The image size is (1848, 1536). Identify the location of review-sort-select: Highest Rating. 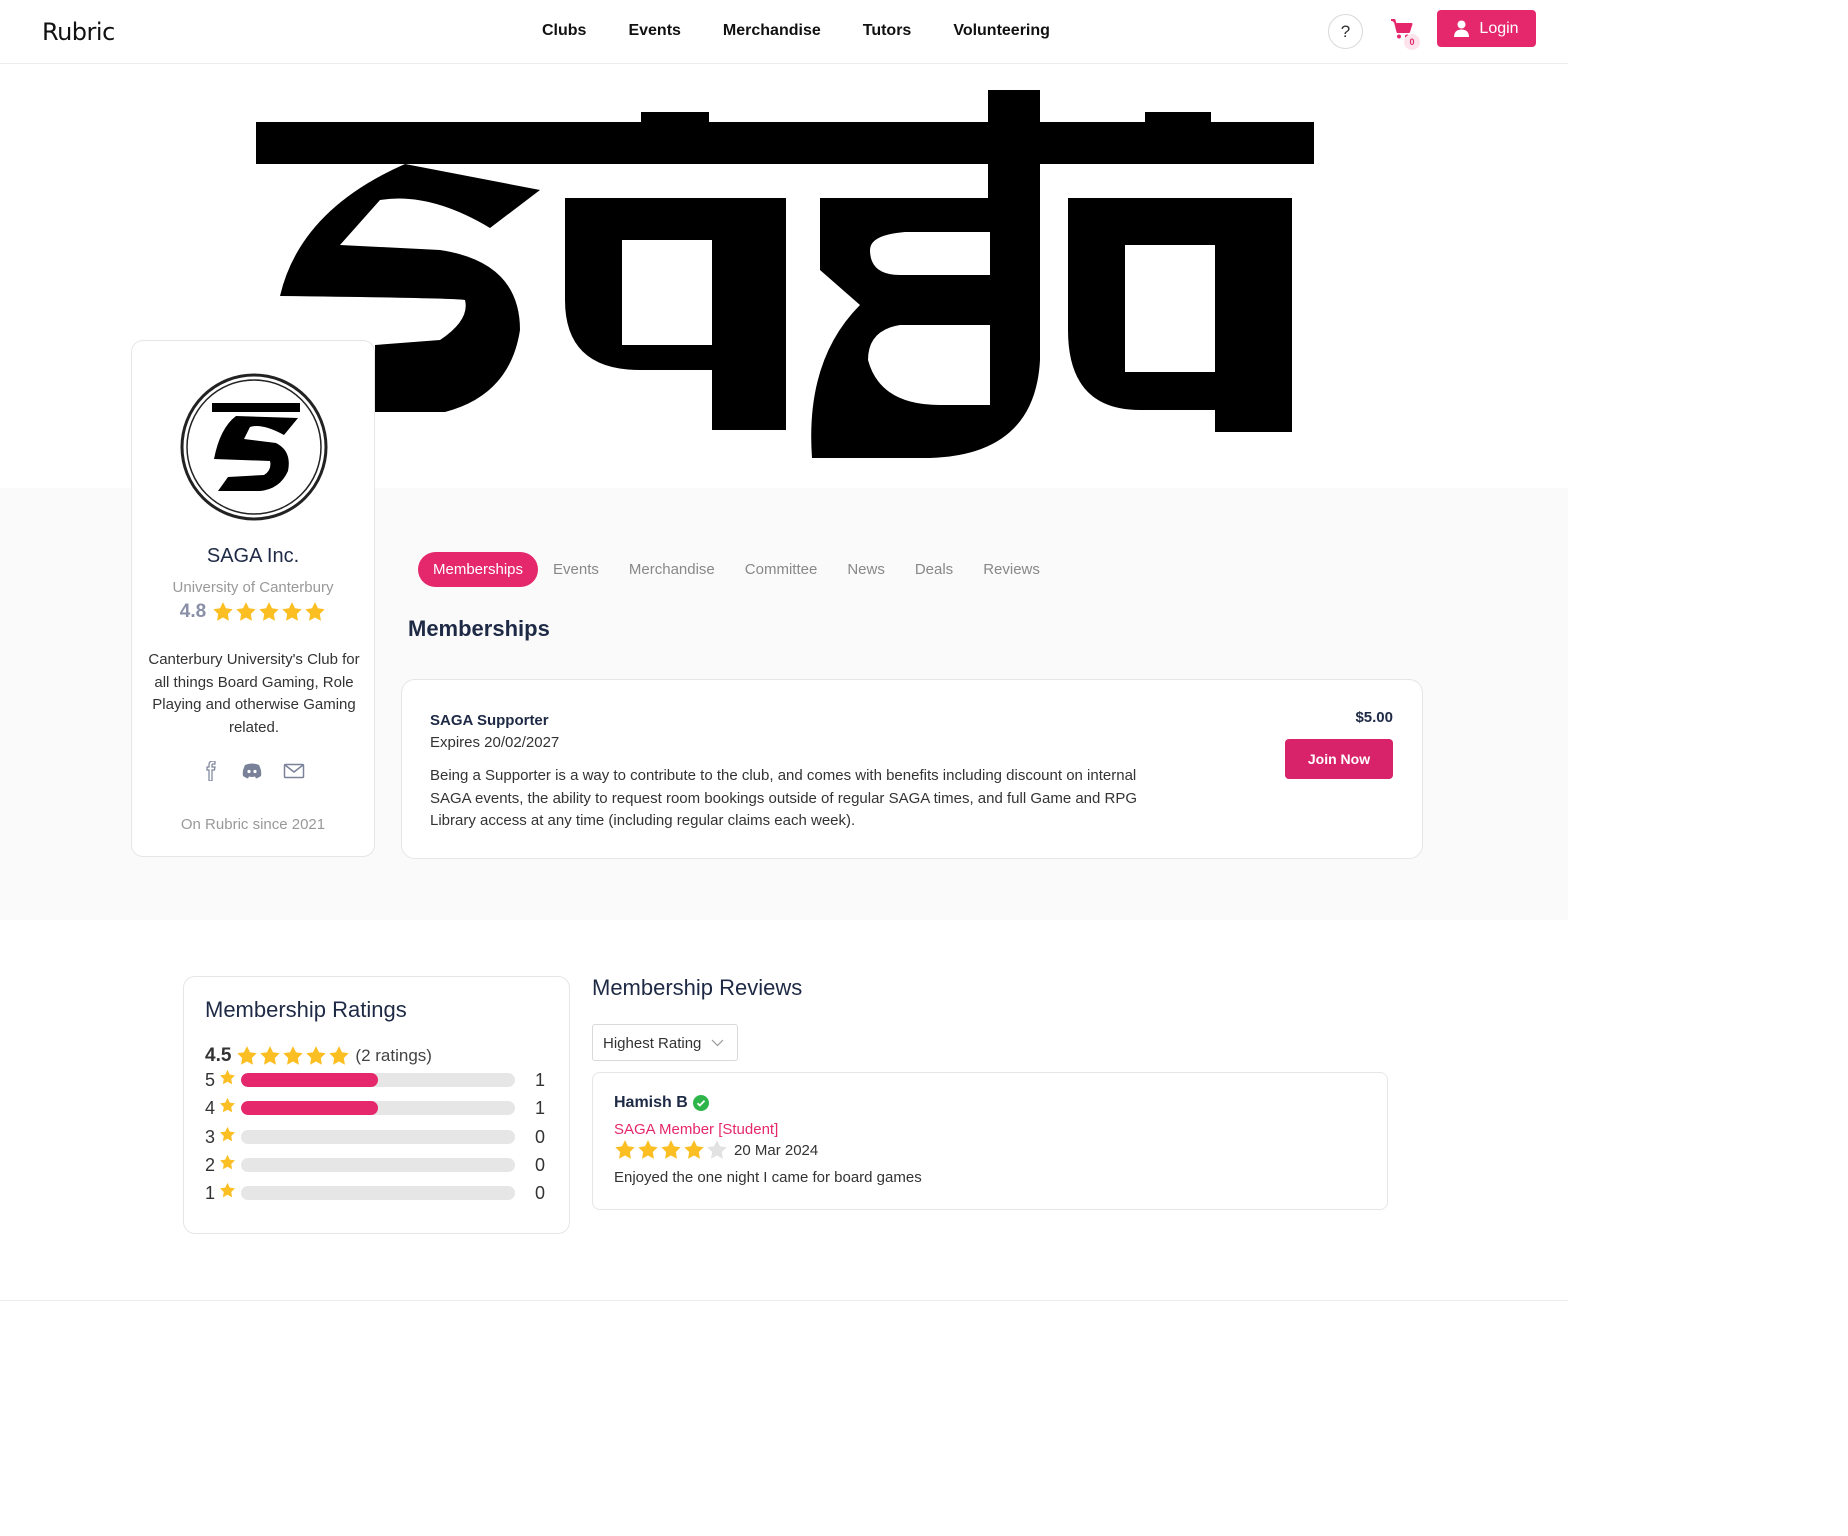
(665, 1042).